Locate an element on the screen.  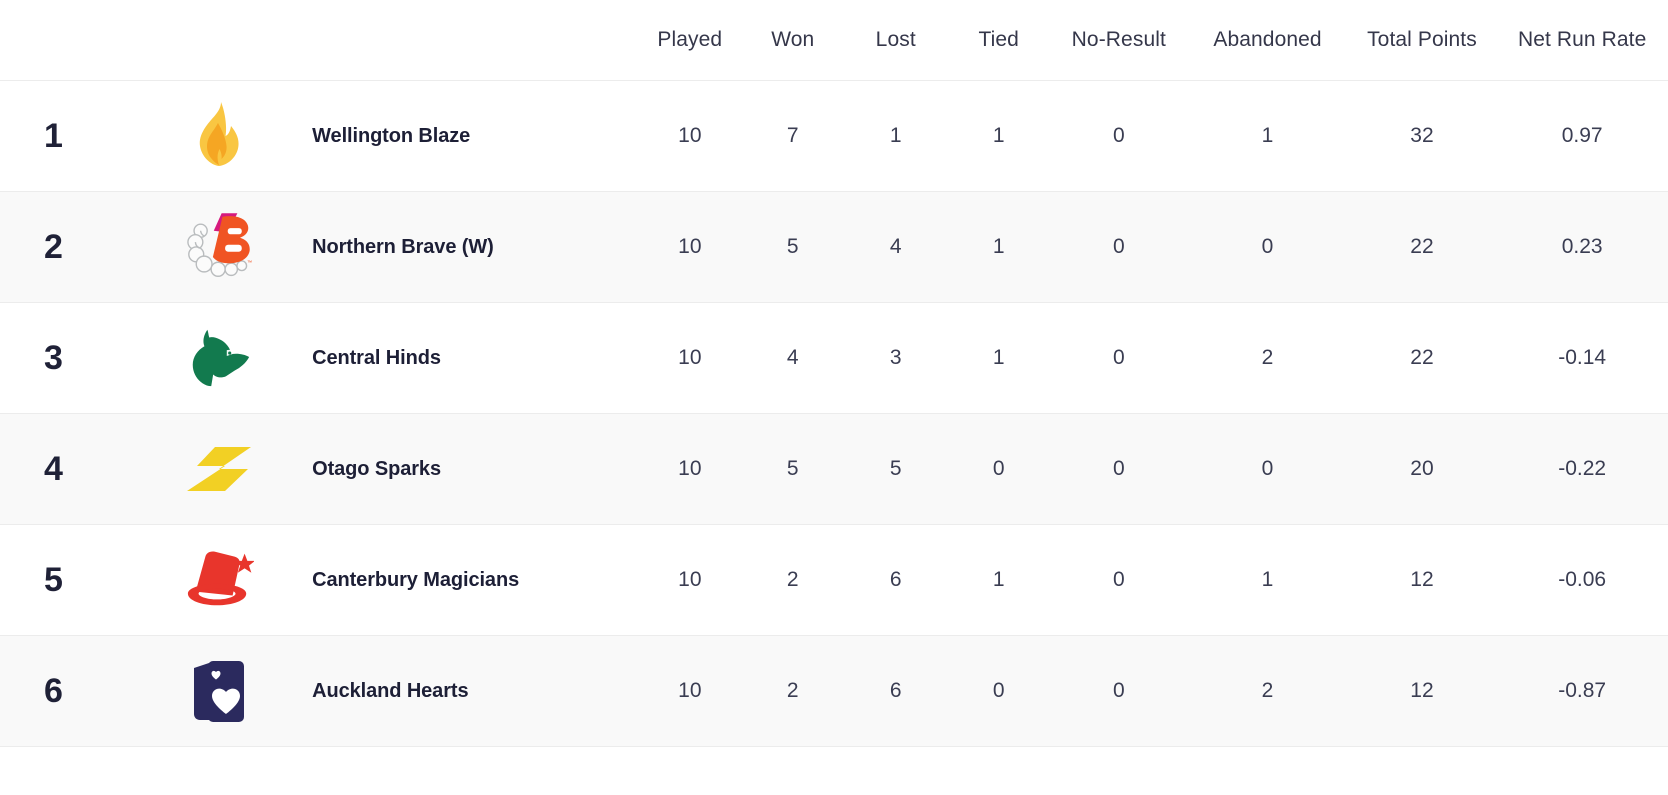
header-won: Won is located at coordinates (793, 39).